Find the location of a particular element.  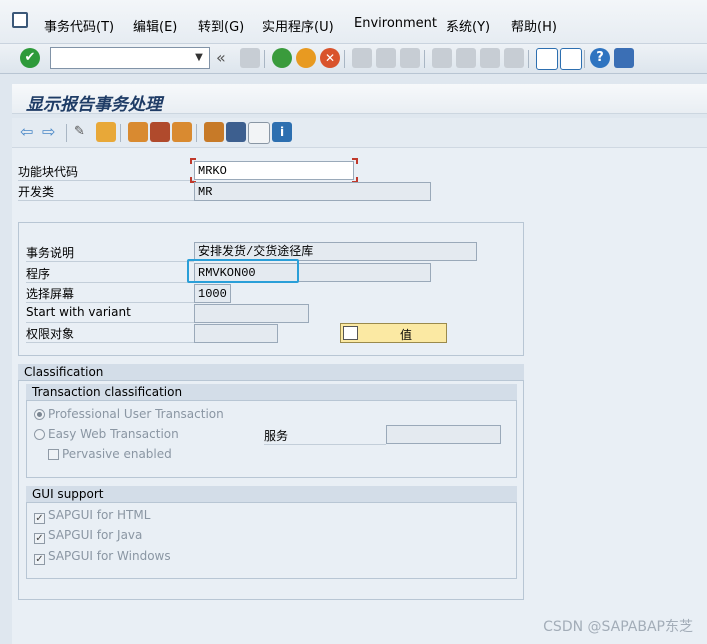

value-button-label: 值 is located at coordinates (405, 335).